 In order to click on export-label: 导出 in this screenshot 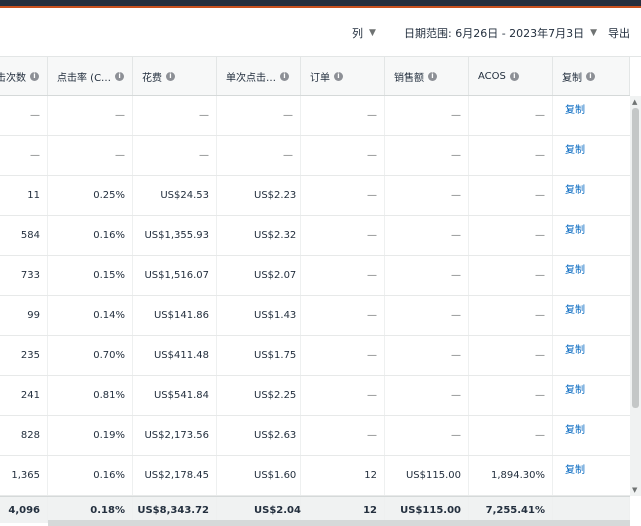, I will do `click(619, 33)`.